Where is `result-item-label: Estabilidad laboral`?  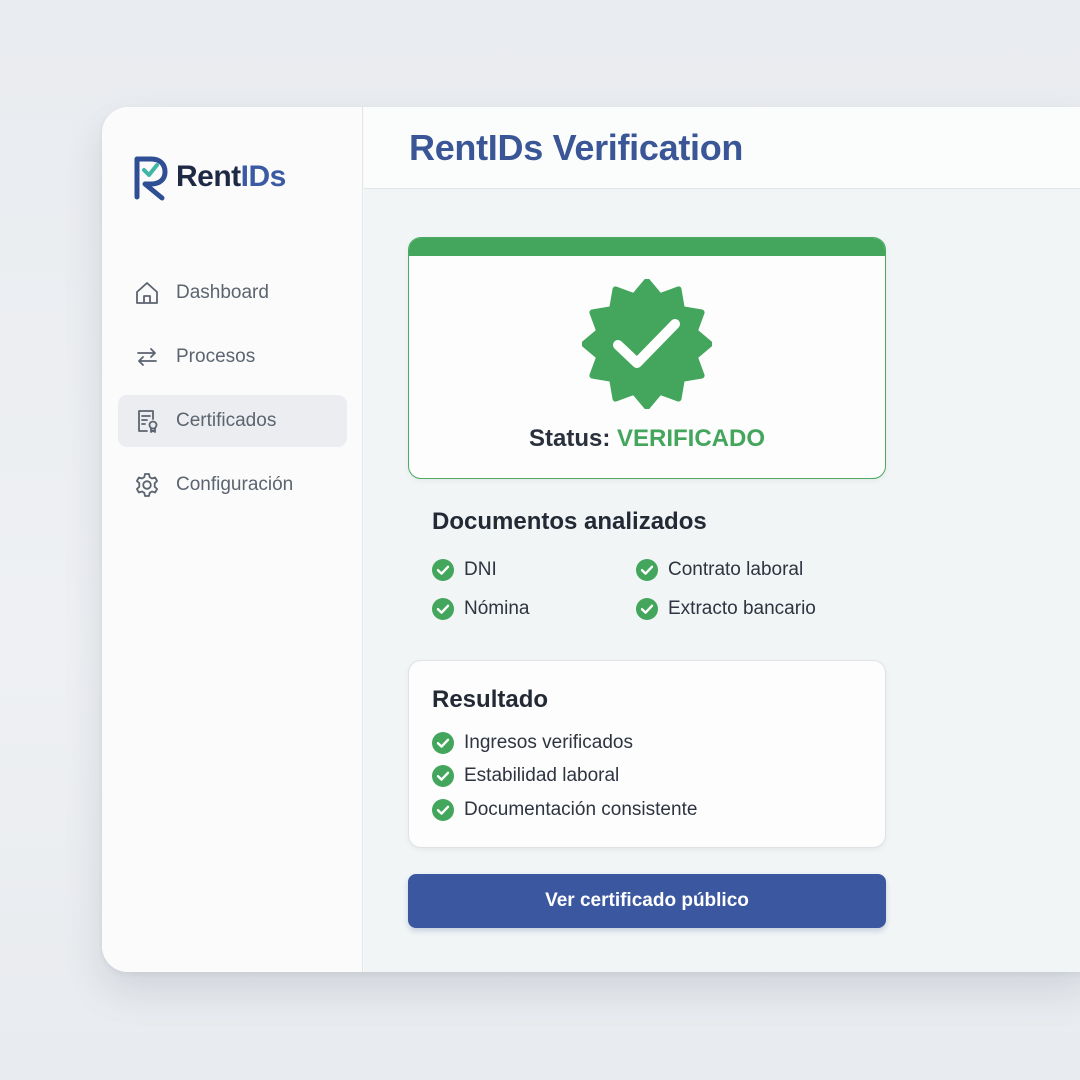
result-item-label: Estabilidad laboral is located at coordinates (542, 775).